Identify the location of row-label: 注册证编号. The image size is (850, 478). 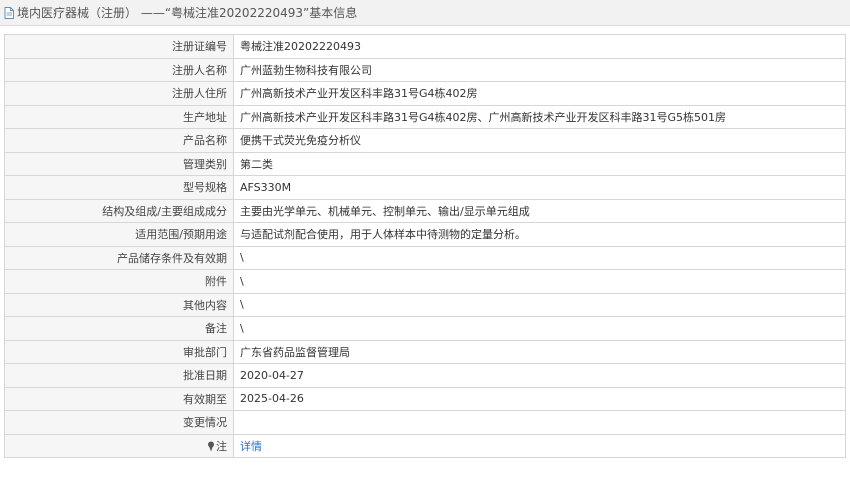
(119, 46).